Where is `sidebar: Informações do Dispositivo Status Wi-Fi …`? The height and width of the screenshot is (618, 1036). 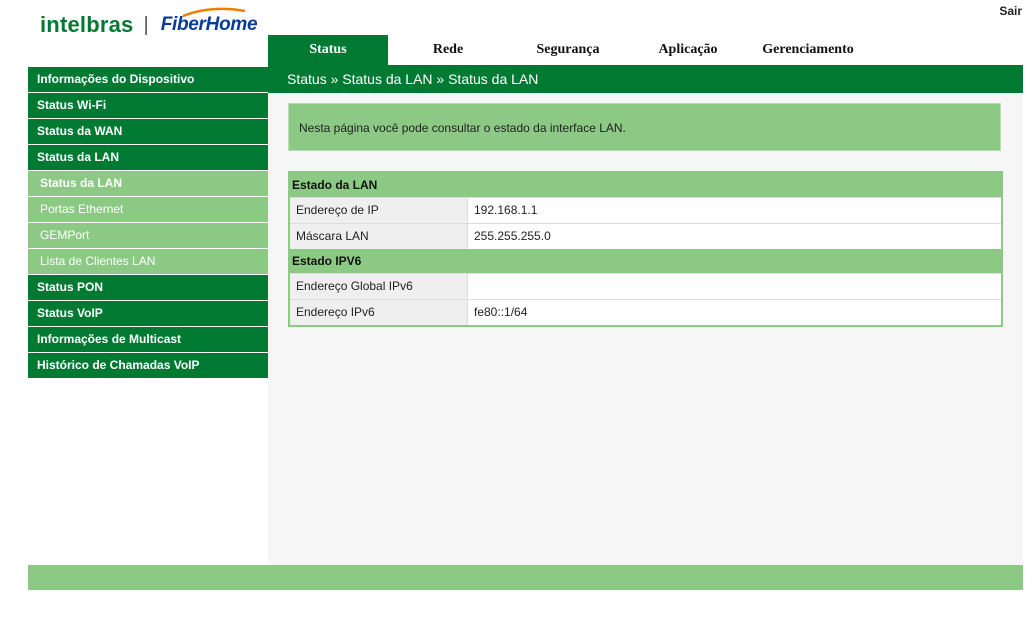 sidebar: Informações do Dispositivo Status Wi-Fi … is located at coordinates (148, 223).